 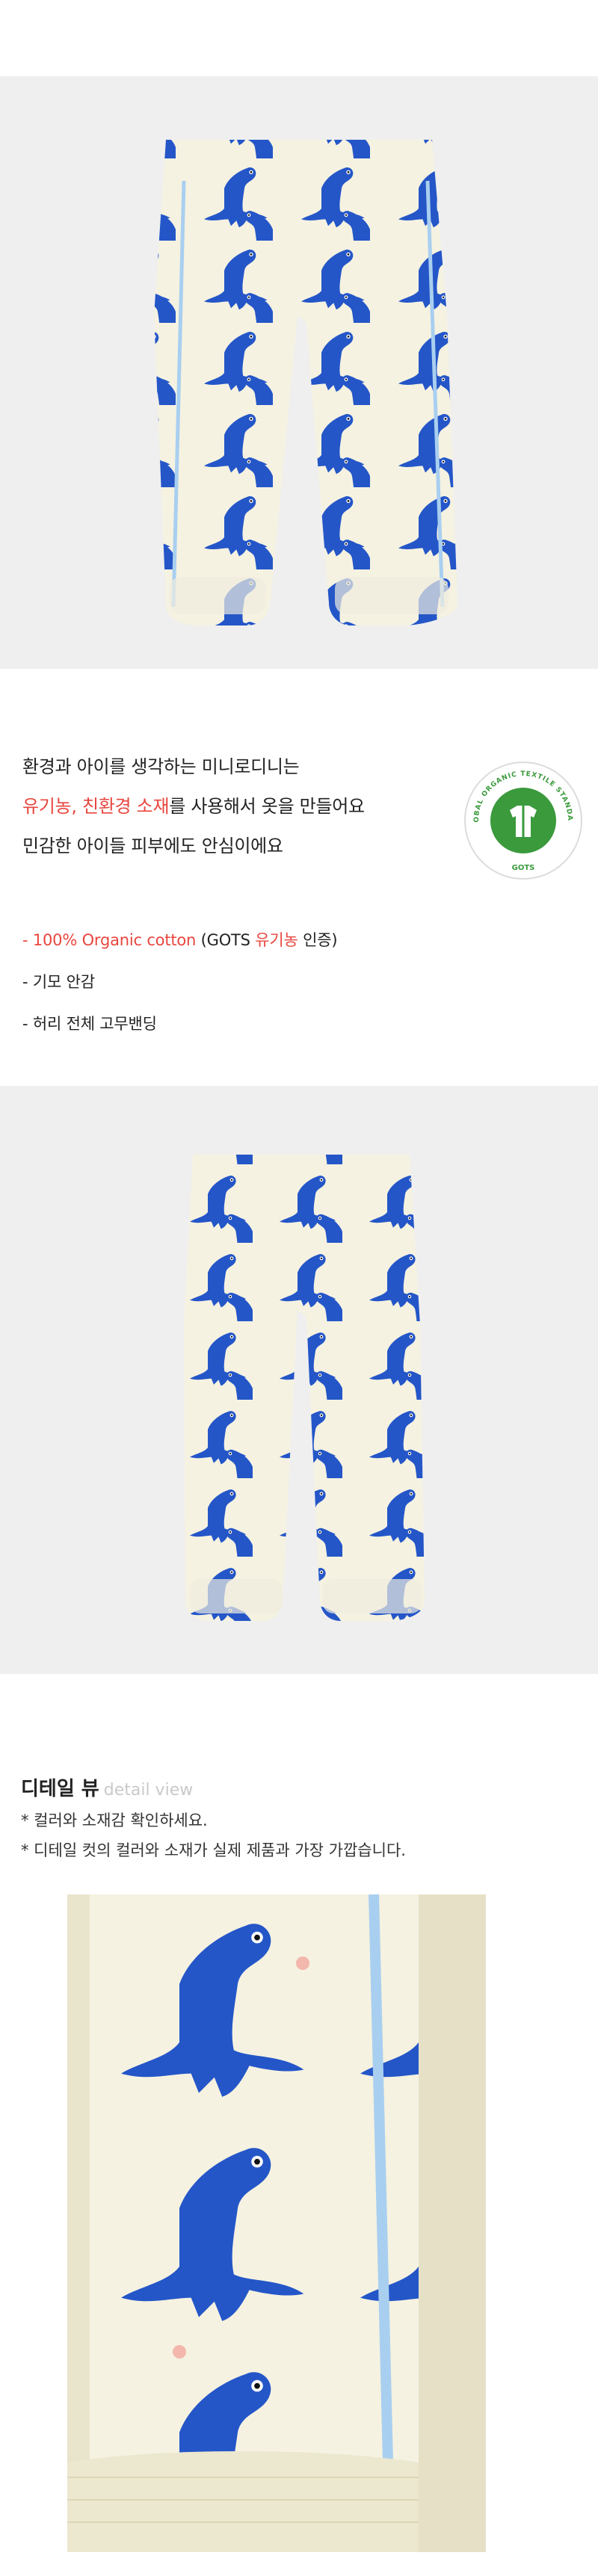 What do you see at coordinates (114, 1820) in the screenshot?
I see `detail-note-1: * 컬러와 소재감 확인하세요.` at bounding box center [114, 1820].